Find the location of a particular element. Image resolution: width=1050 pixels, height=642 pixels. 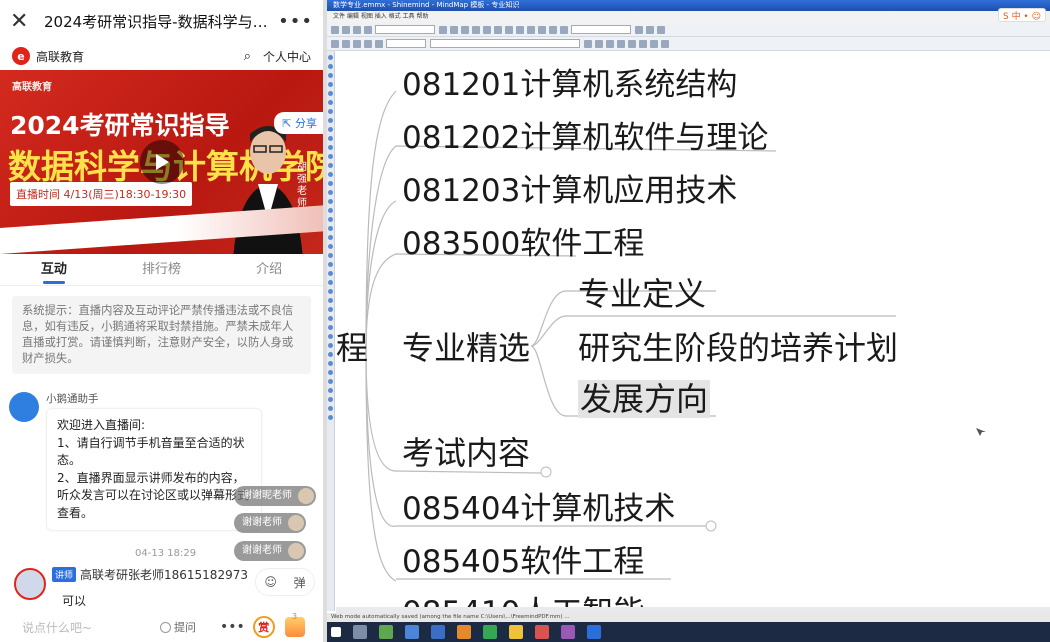

mindmap-node: 085404计算机技术 is located at coordinates (538, 505).